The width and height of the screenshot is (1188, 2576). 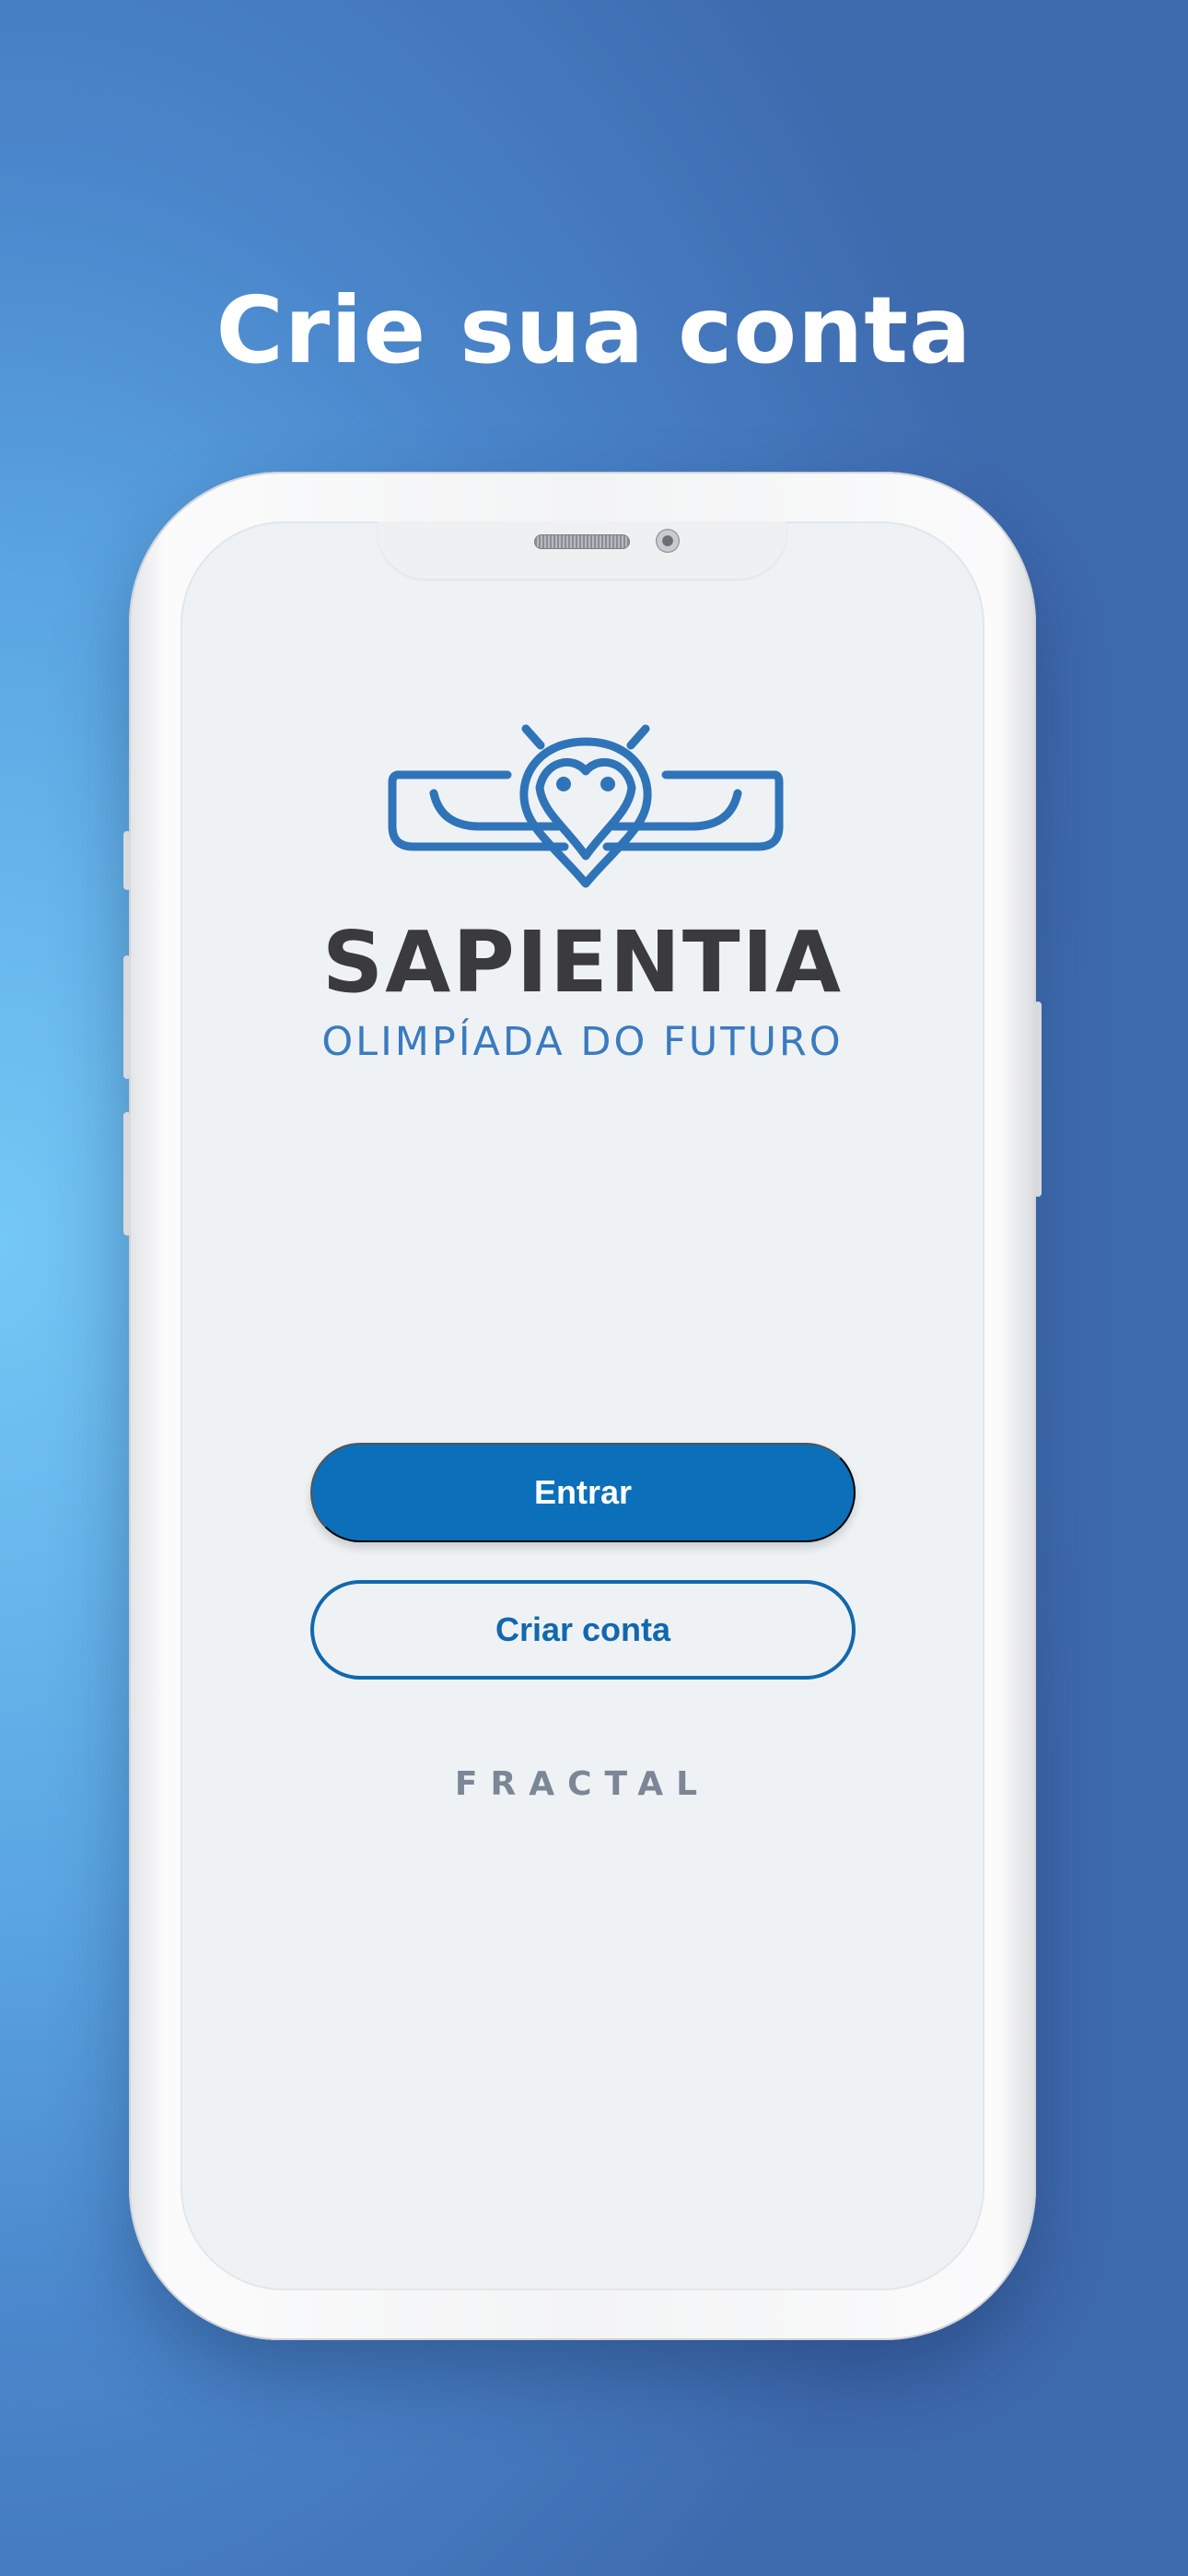 I want to click on camera-icon, so click(x=668, y=541).